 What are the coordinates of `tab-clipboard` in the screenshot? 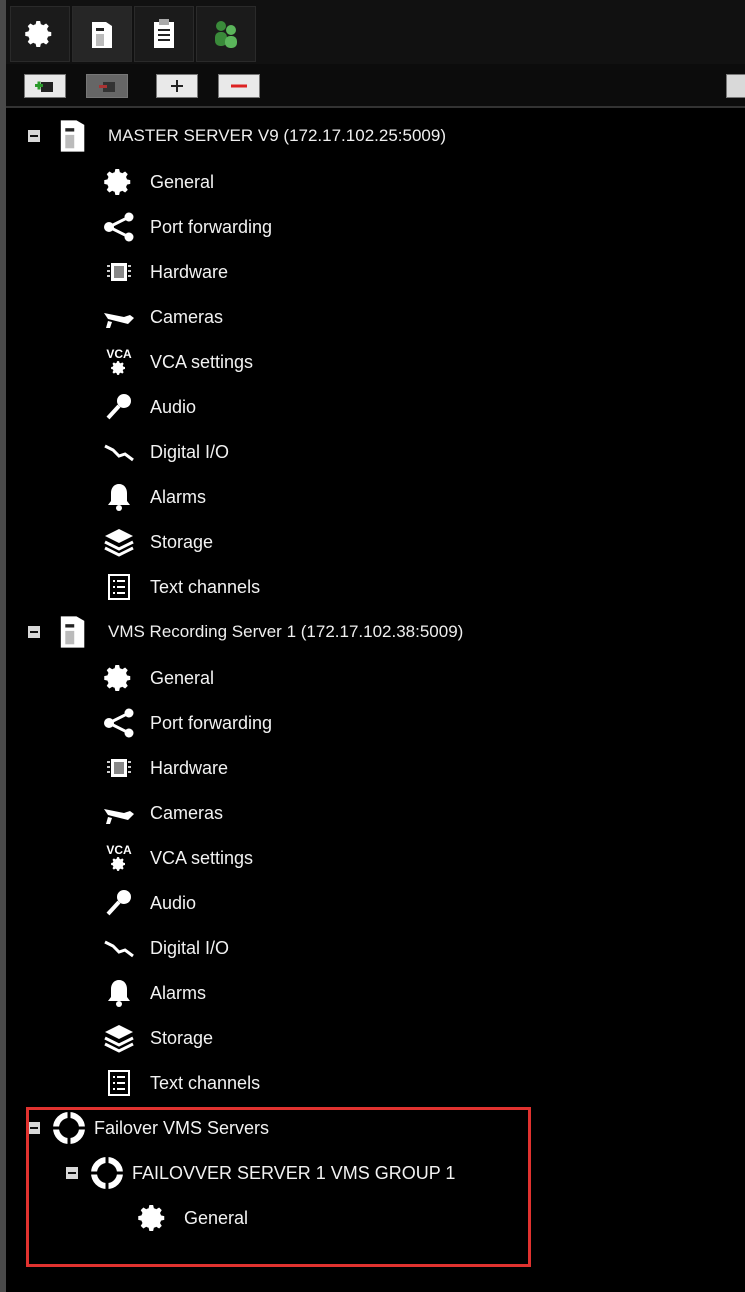 It's located at (164, 34).